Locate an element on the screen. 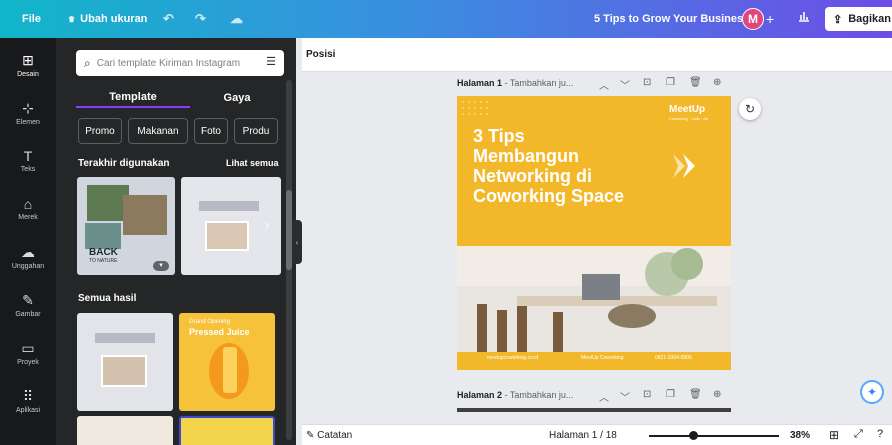 The width and height of the screenshot is (892, 445). chip-label: Produ is located at coordinates (256, 131).